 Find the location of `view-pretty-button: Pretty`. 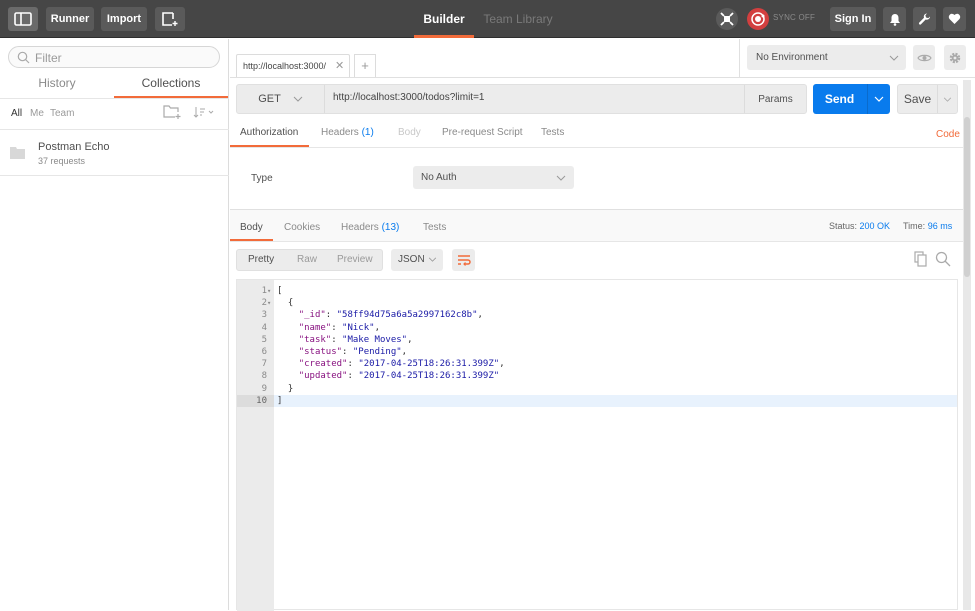

view-pretty-button: Pretty is located at coordinates (261, 259).